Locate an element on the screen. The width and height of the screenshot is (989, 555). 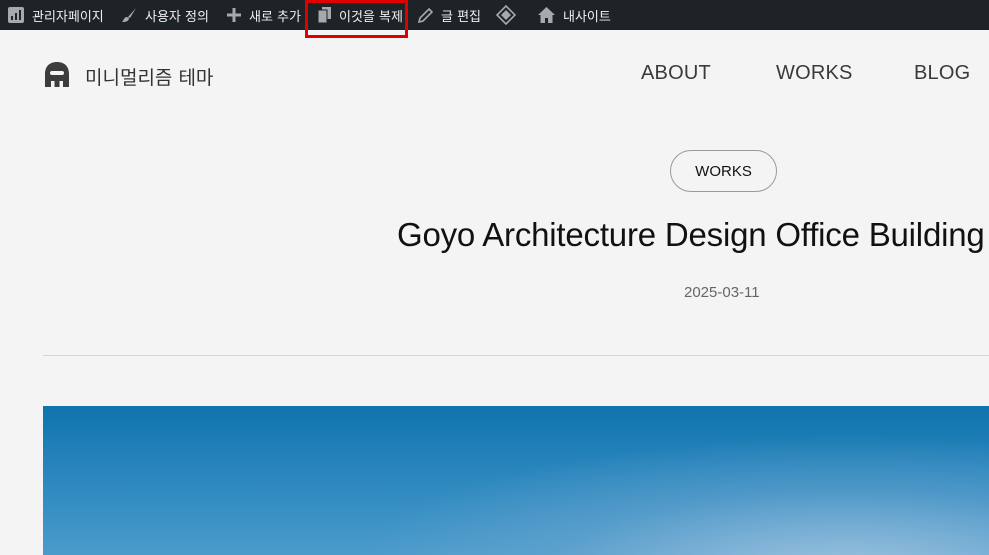
site-title: 미니멀리즘 테마 is located at coordinates (149, 77).